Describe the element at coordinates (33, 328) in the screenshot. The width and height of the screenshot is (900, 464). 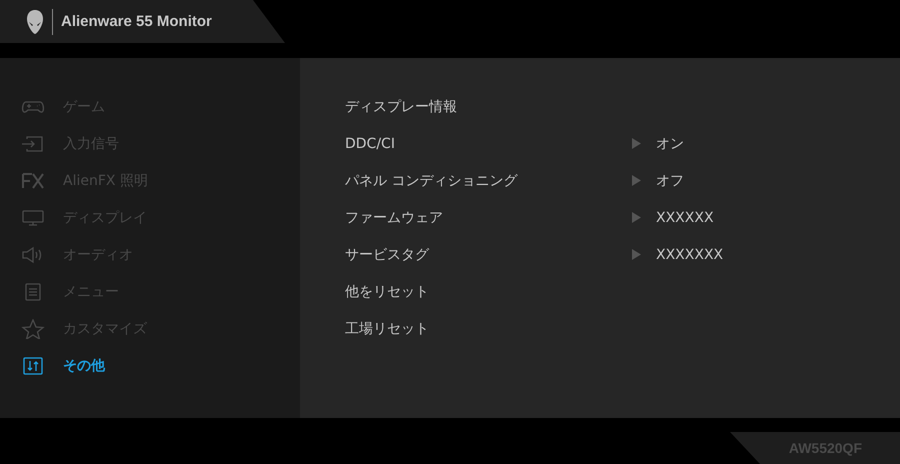
I see `star-icon` at that location.